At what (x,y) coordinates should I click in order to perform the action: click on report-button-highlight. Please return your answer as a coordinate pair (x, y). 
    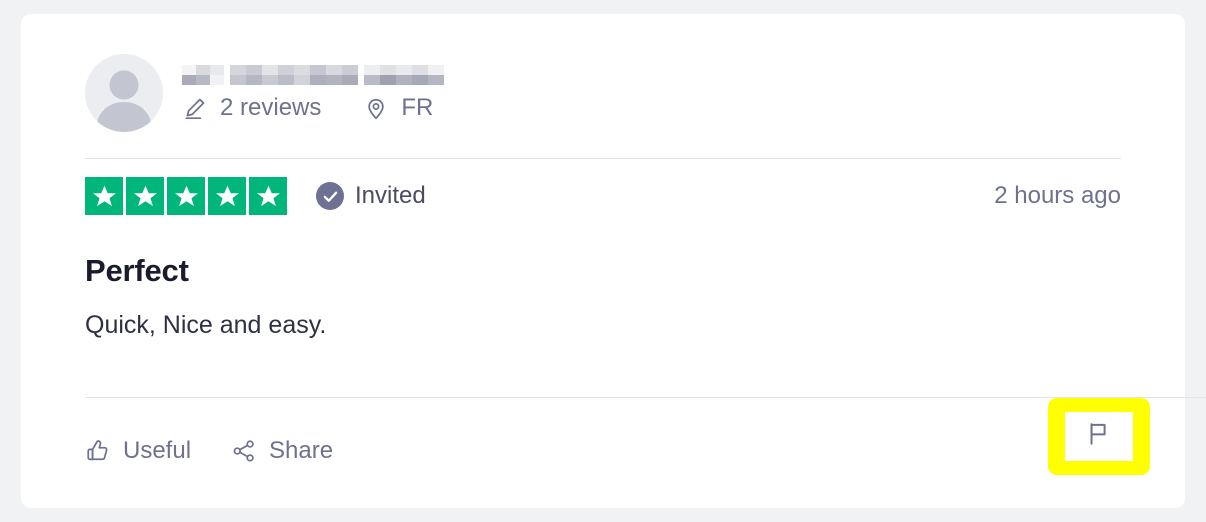
    Looking at the image, I should click on (1099, 436).